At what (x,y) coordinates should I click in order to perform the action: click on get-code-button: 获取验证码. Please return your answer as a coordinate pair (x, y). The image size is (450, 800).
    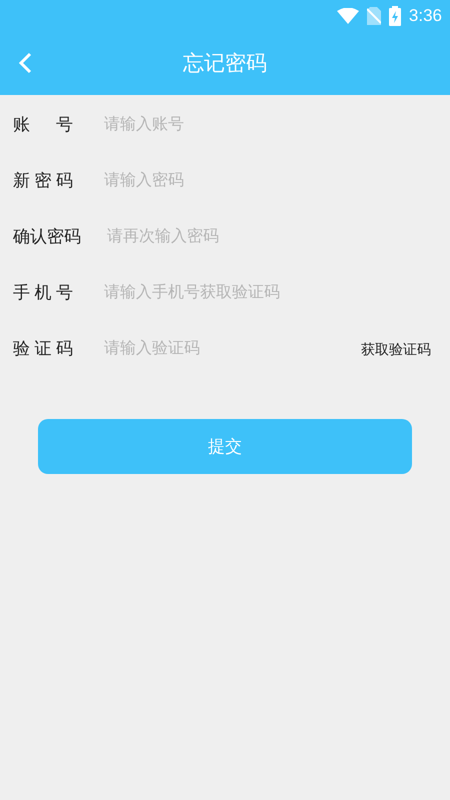
    Looking at the image, I should click on (396, 349).